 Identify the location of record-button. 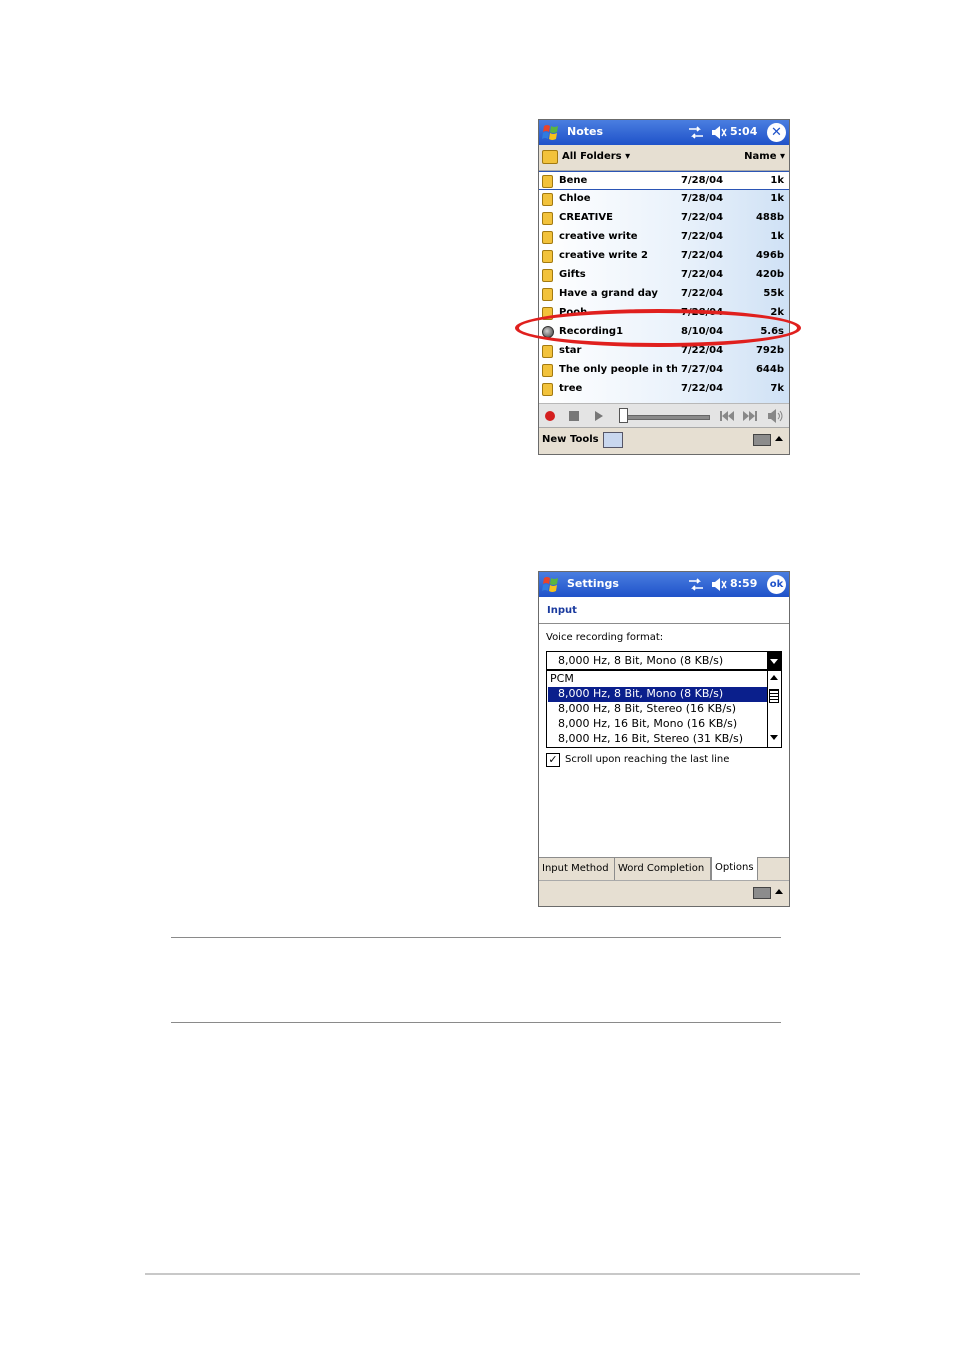
(550, 416).